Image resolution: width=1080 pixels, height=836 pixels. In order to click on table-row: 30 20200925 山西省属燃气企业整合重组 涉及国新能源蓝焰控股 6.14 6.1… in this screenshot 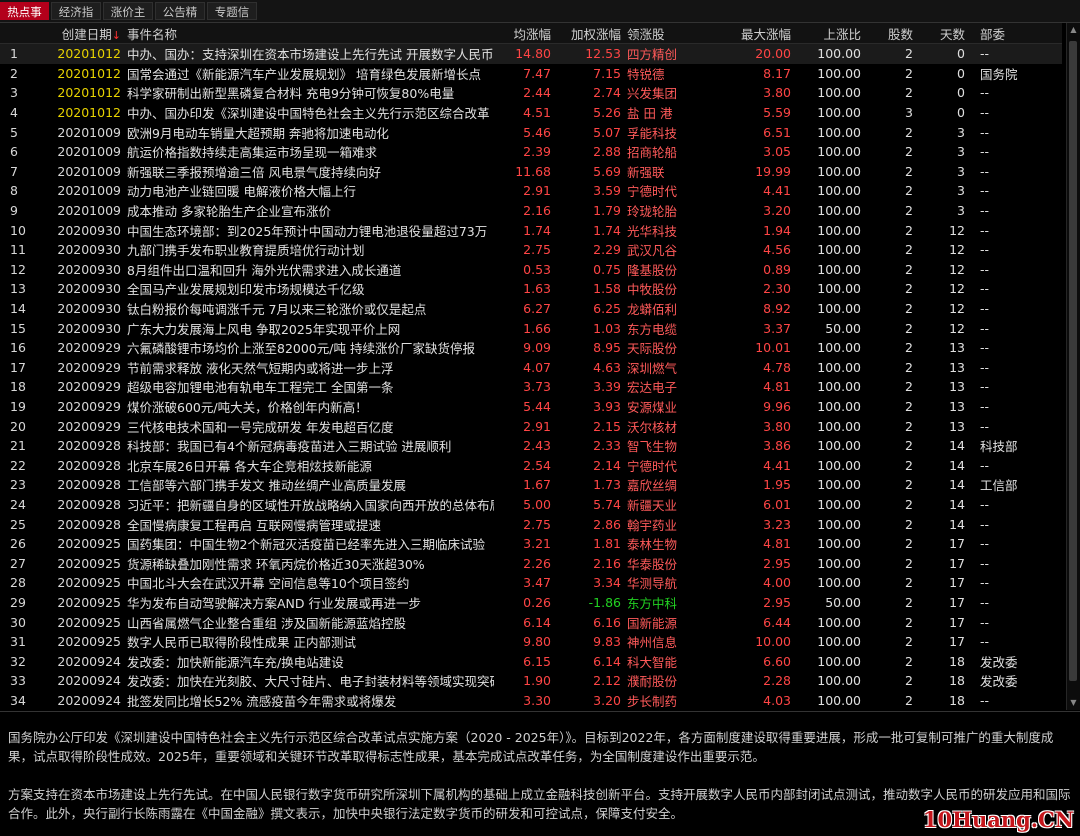, I will do `click(531, 622)`.